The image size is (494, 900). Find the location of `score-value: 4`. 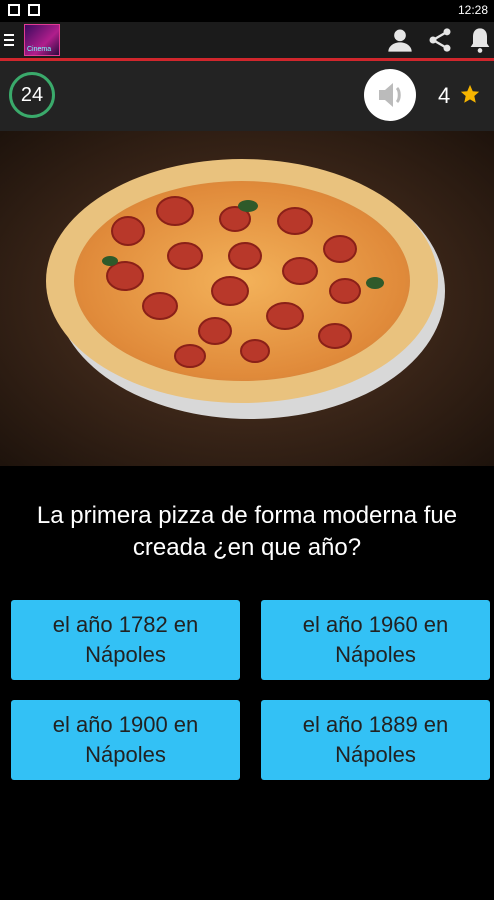

score-value: 4 is located at coordinates (444, 95).